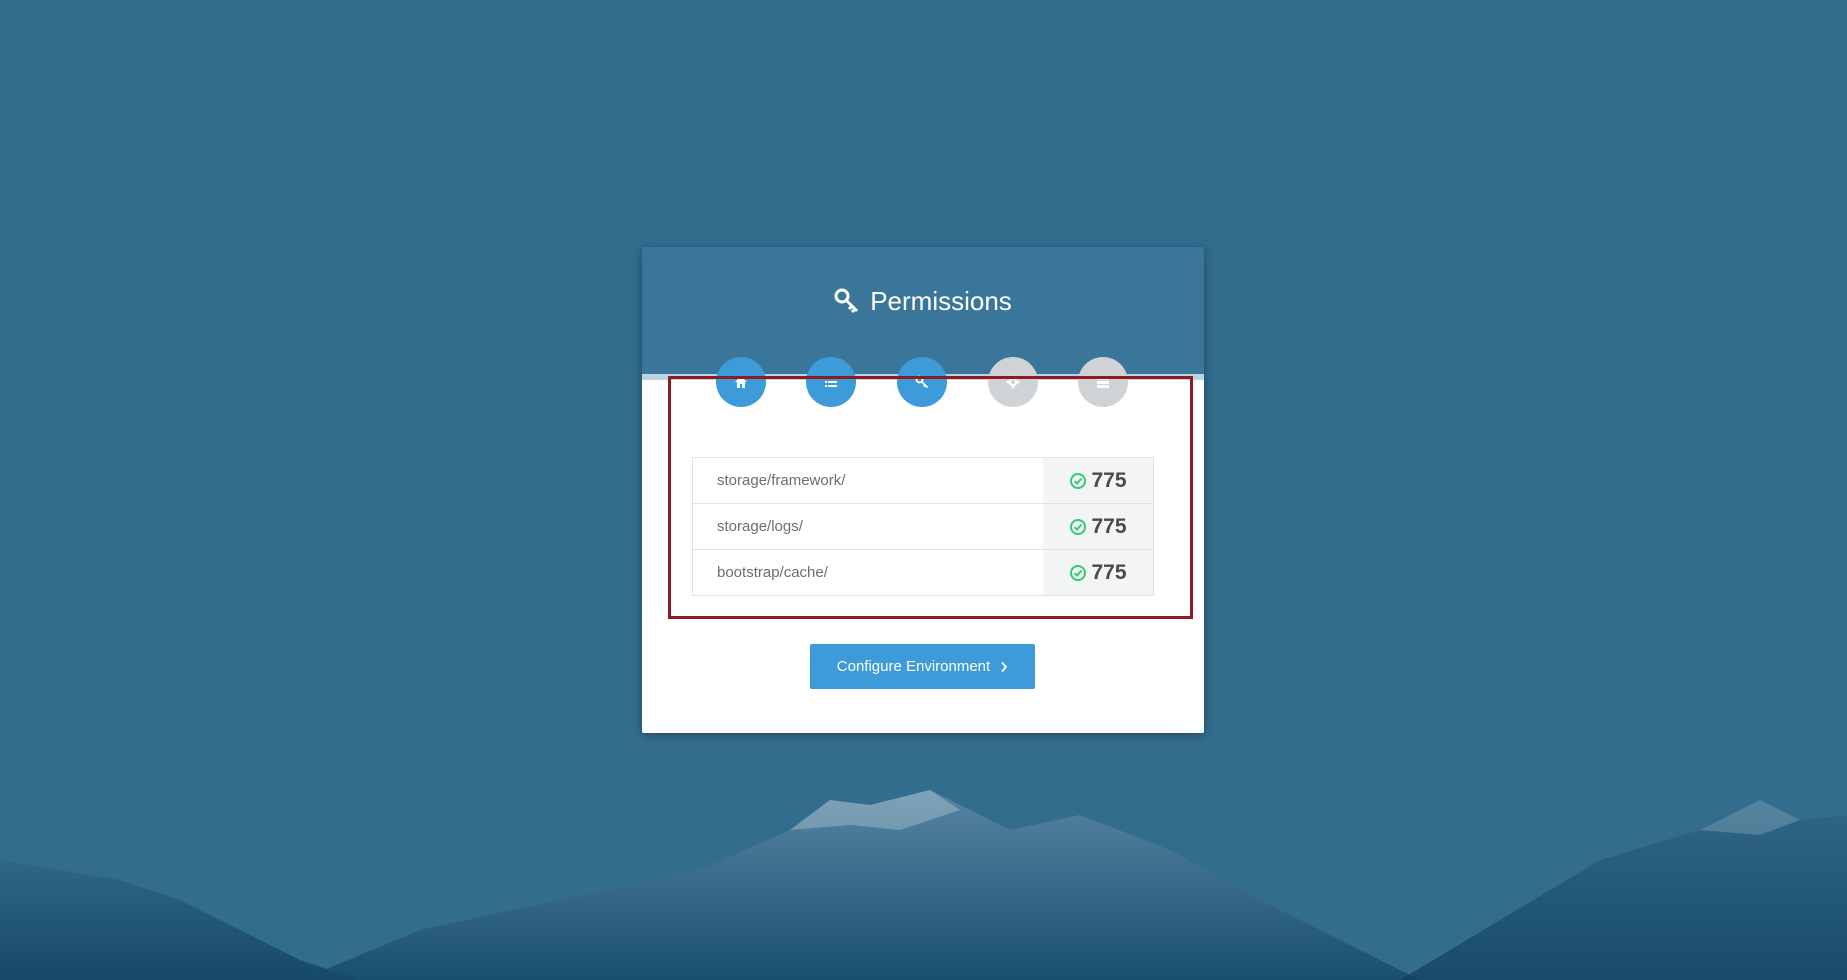  I want to click on step-navigation, so click(926, 382).